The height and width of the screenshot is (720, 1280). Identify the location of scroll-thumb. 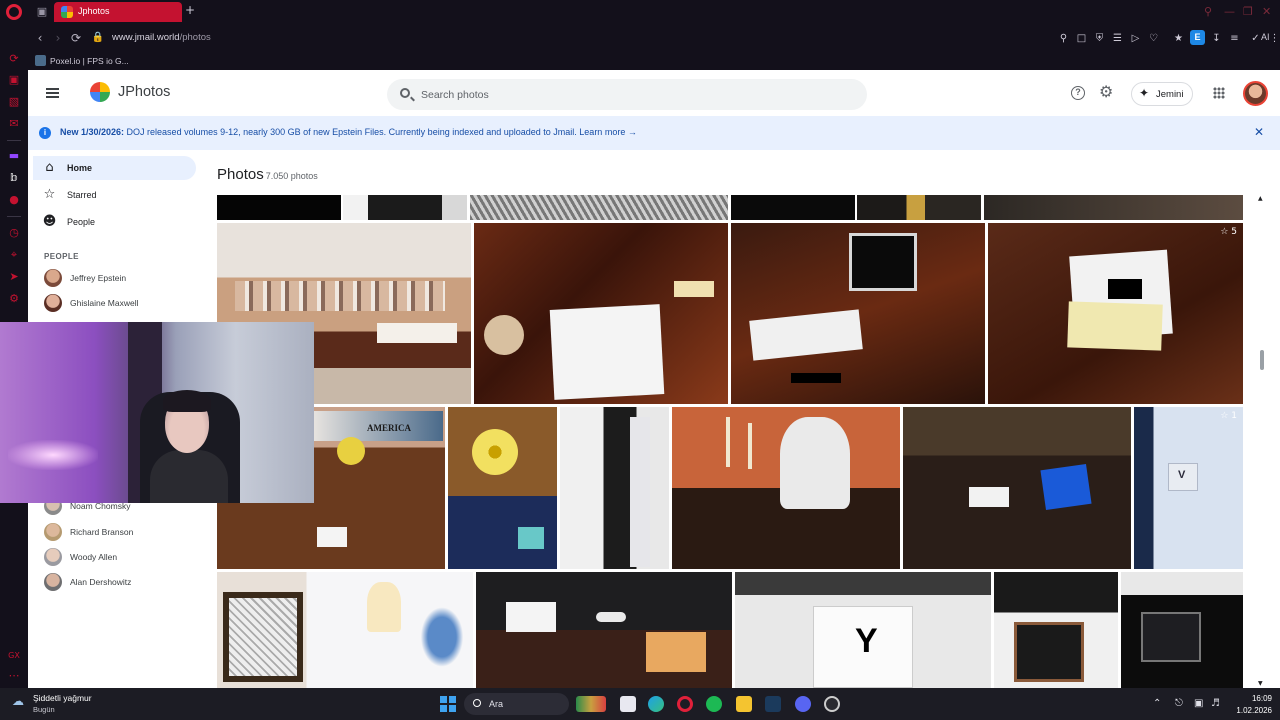
(1262, 360).